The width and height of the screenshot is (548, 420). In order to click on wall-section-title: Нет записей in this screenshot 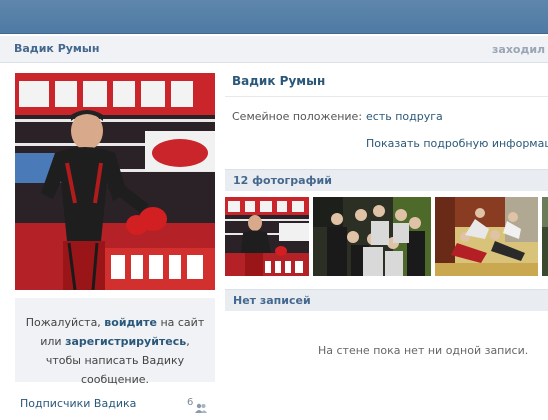, I will do `click(272, 300)`.